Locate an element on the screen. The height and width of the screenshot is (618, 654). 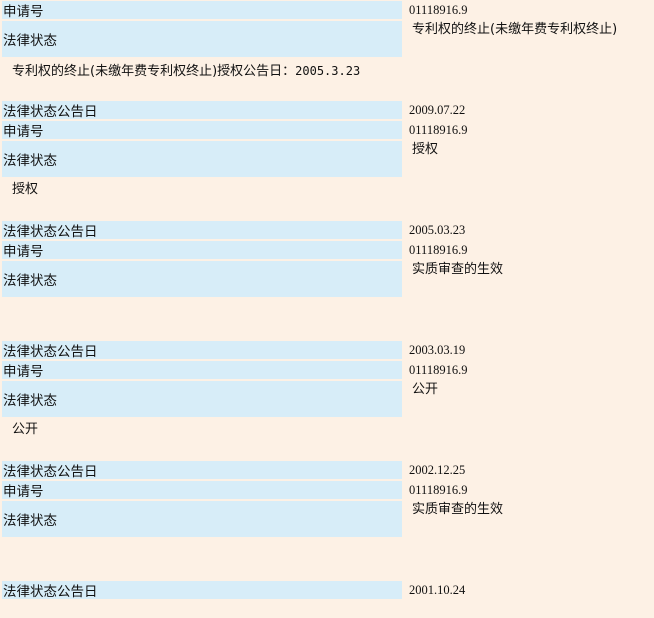
publication-date-value: 2001.10.24 is located at coordinates (437, 590).